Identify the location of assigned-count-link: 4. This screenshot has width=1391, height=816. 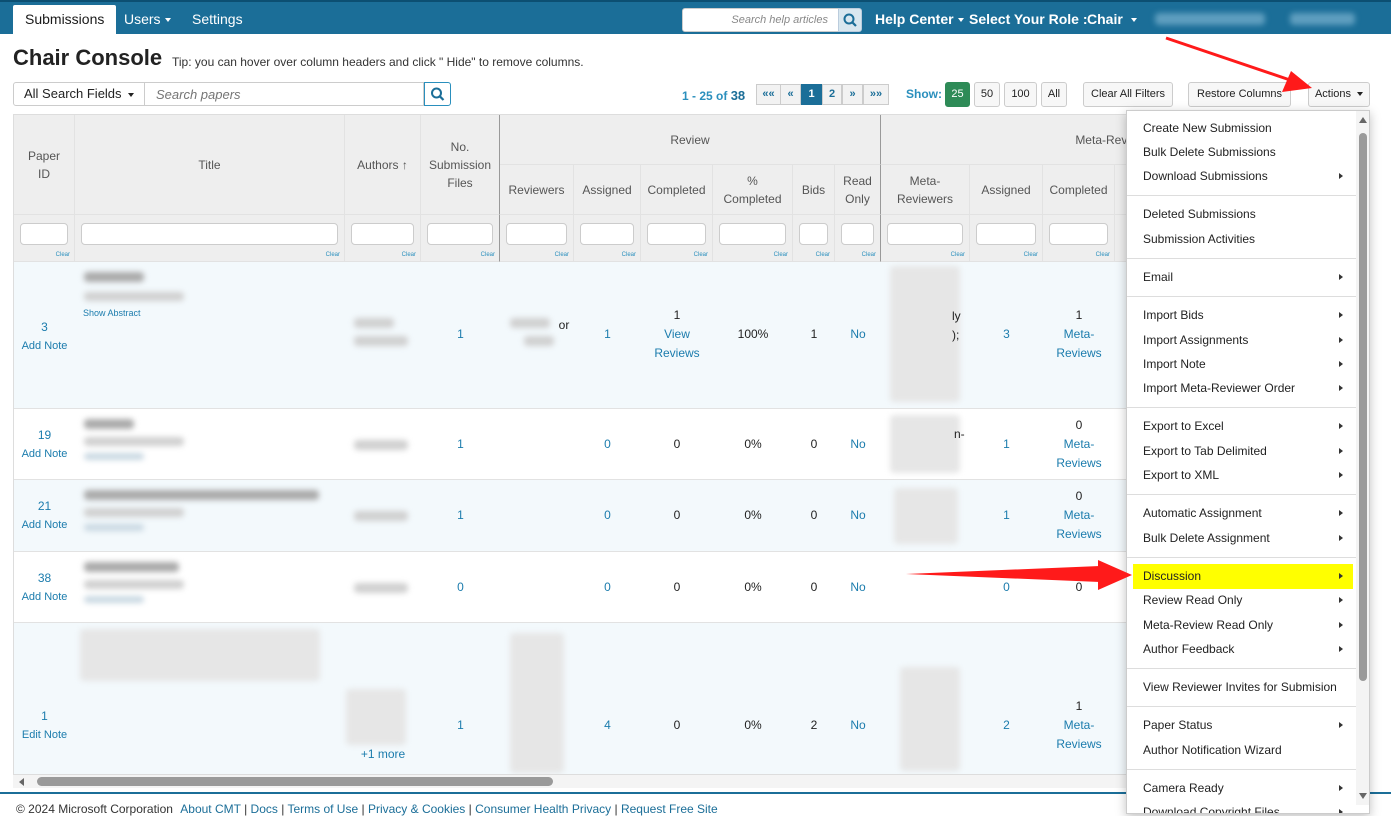
(607, 725).